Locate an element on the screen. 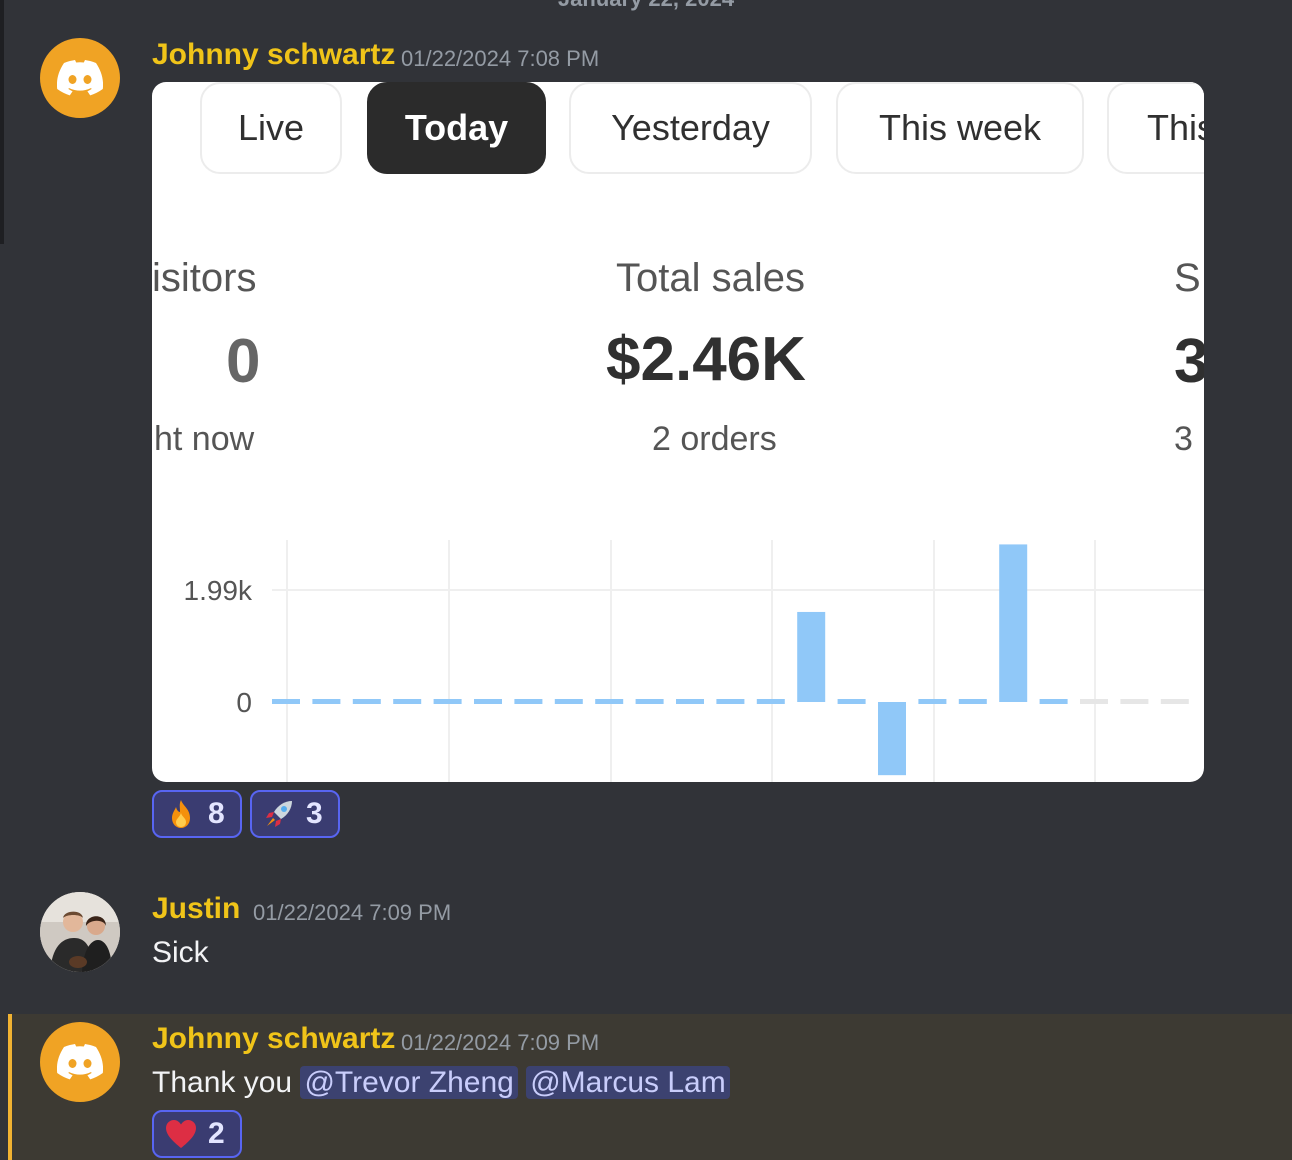 This screenshot has height=1160, width=1292. message-text: Sick is located at coordinates (180, 952).